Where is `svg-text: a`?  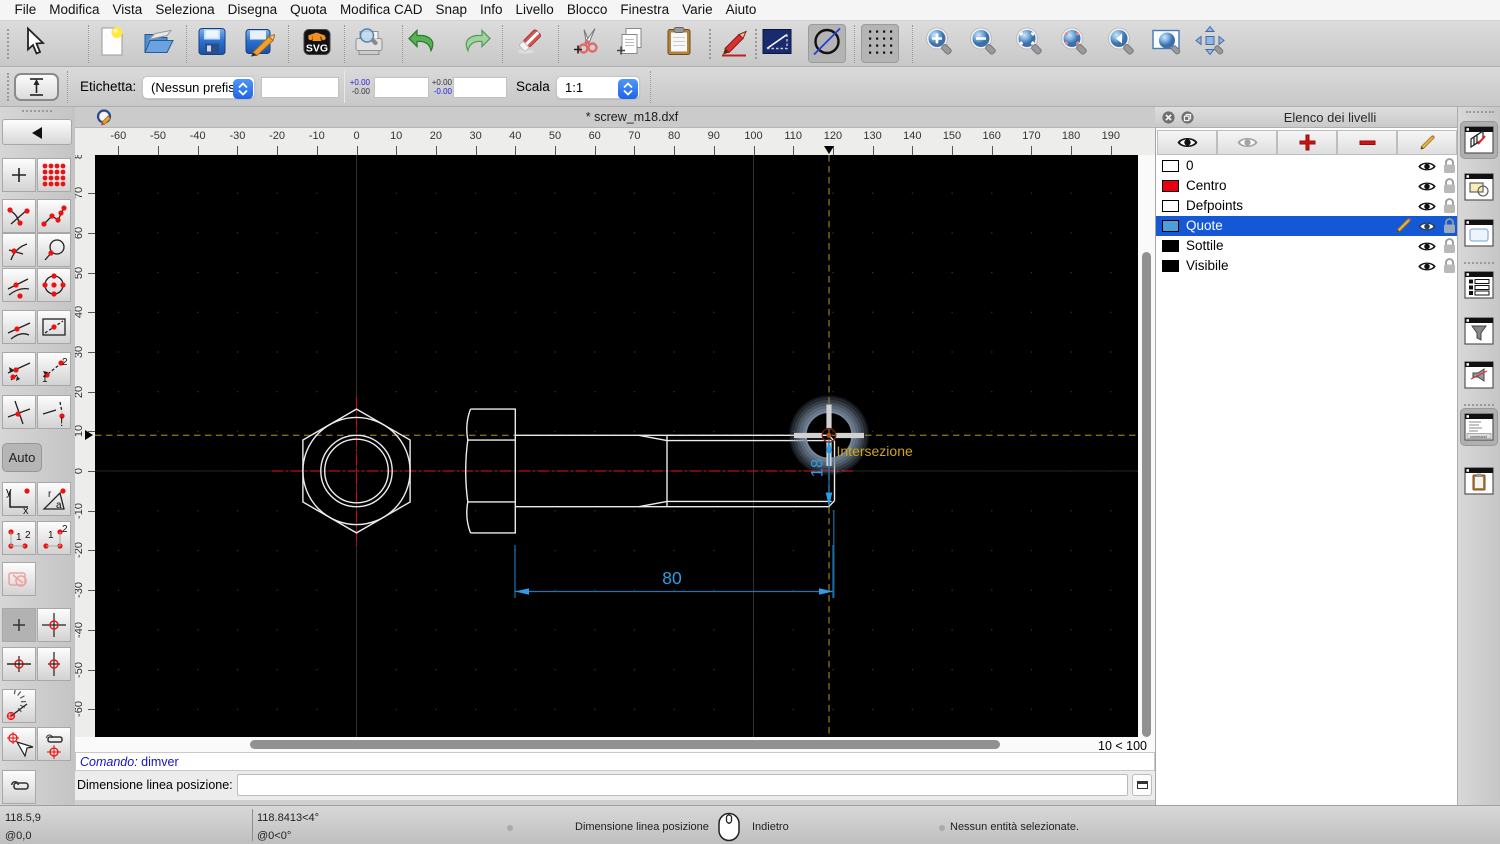
svg-text: a is located at coordinates (59, 505).